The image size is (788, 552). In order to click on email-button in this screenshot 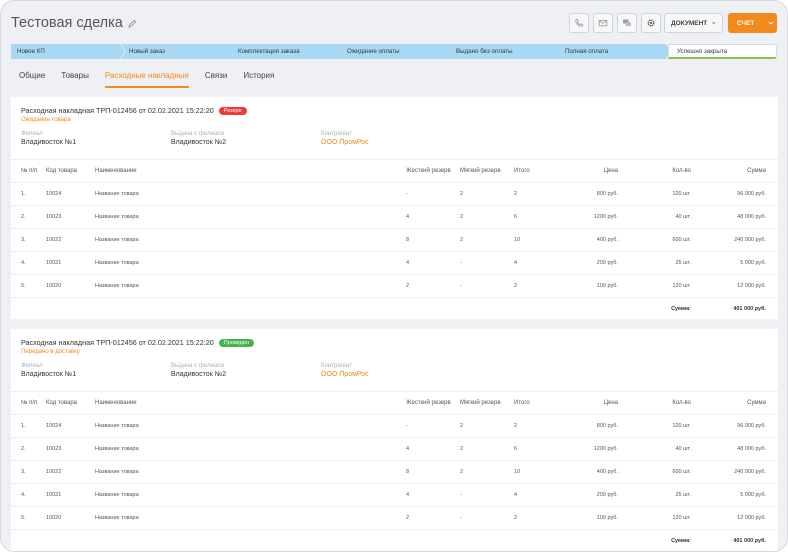, I will do `click(603, 23)`.